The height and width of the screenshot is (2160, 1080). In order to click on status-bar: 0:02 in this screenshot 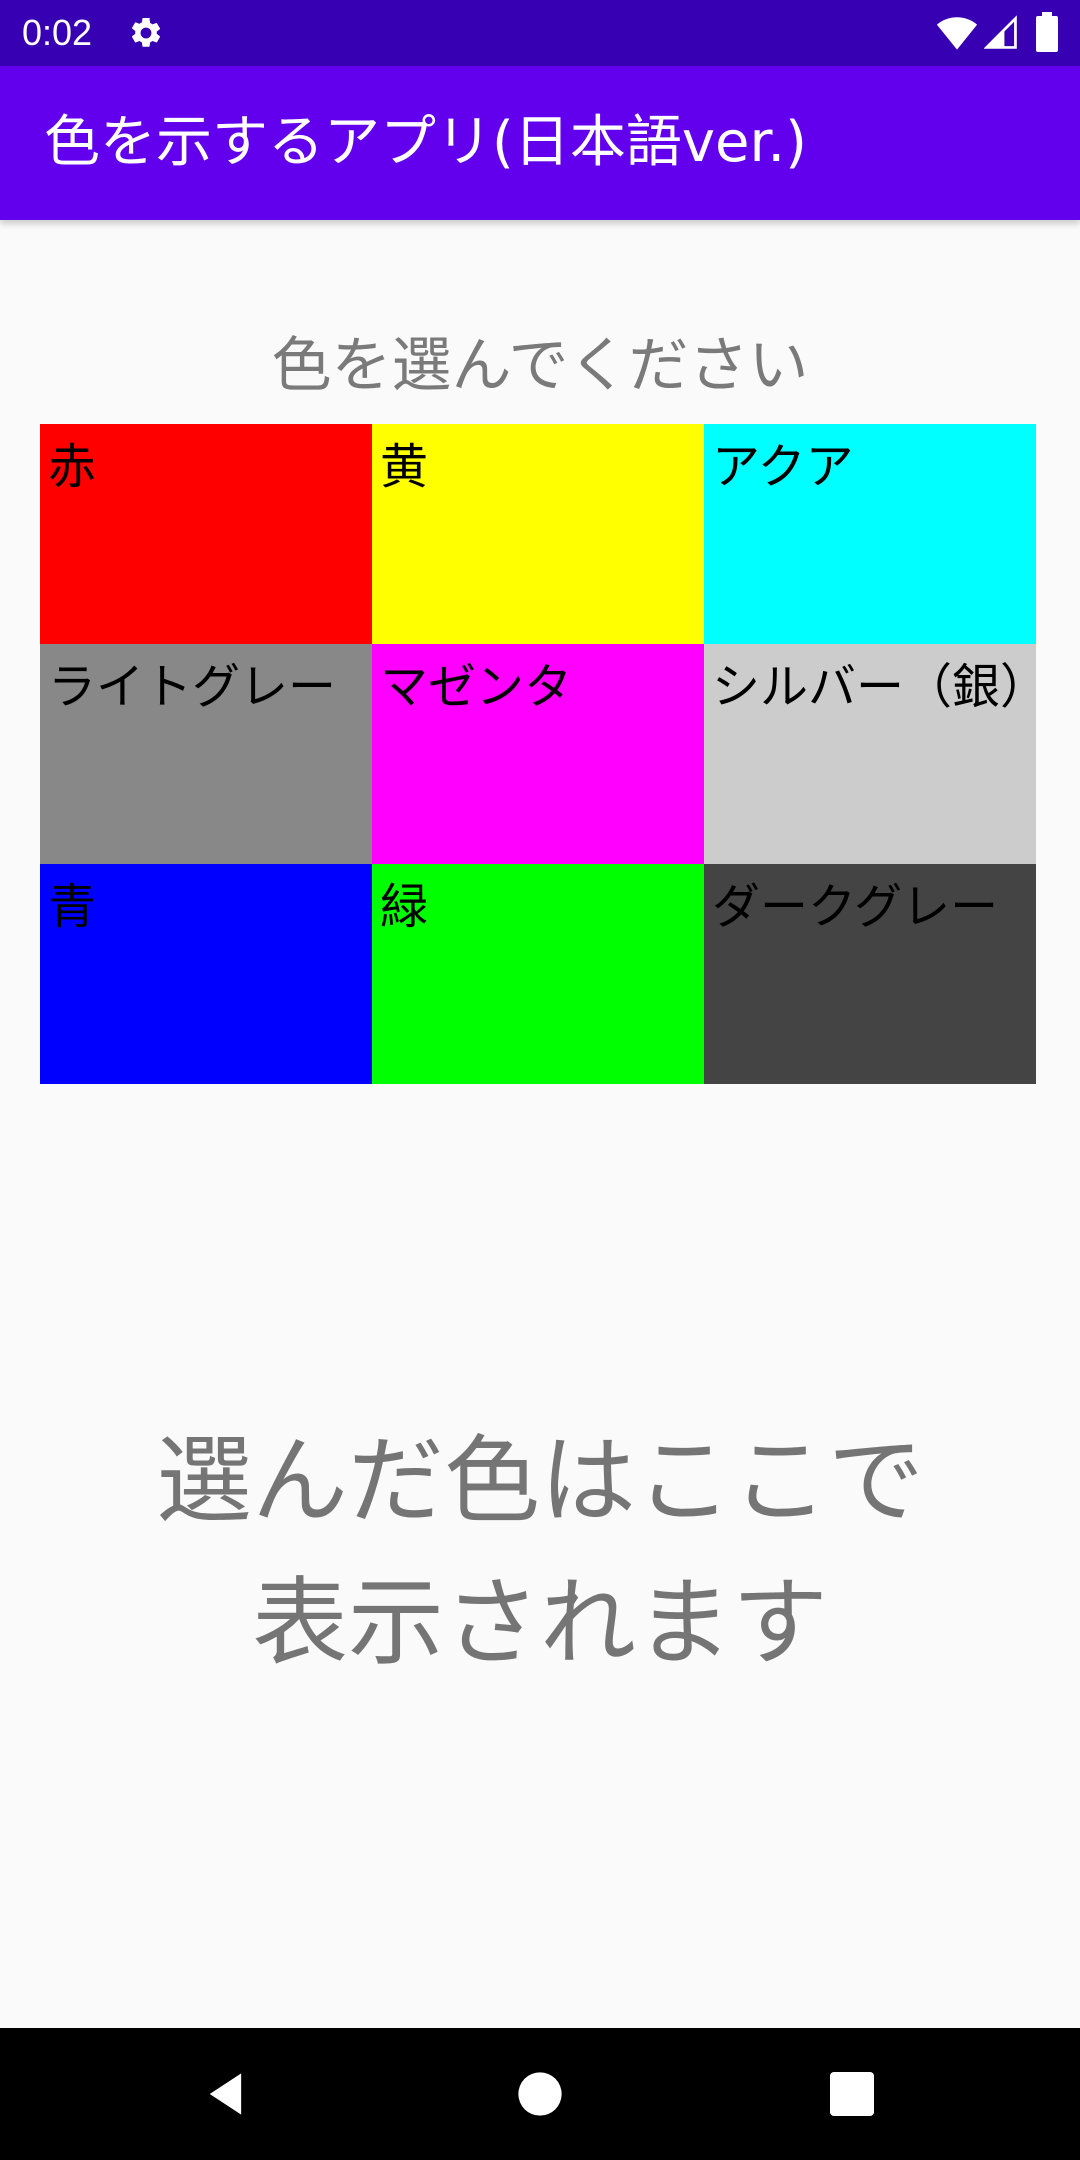, I will do `click(540, 33)`.